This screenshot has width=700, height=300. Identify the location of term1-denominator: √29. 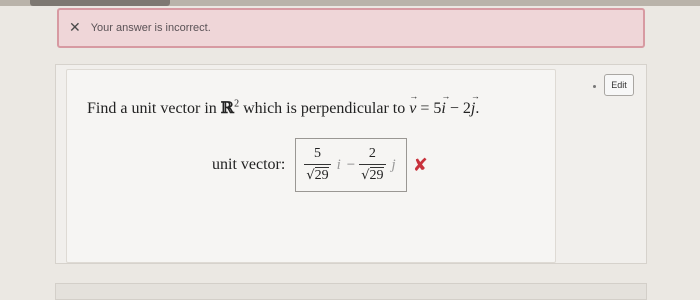
(317, 174).